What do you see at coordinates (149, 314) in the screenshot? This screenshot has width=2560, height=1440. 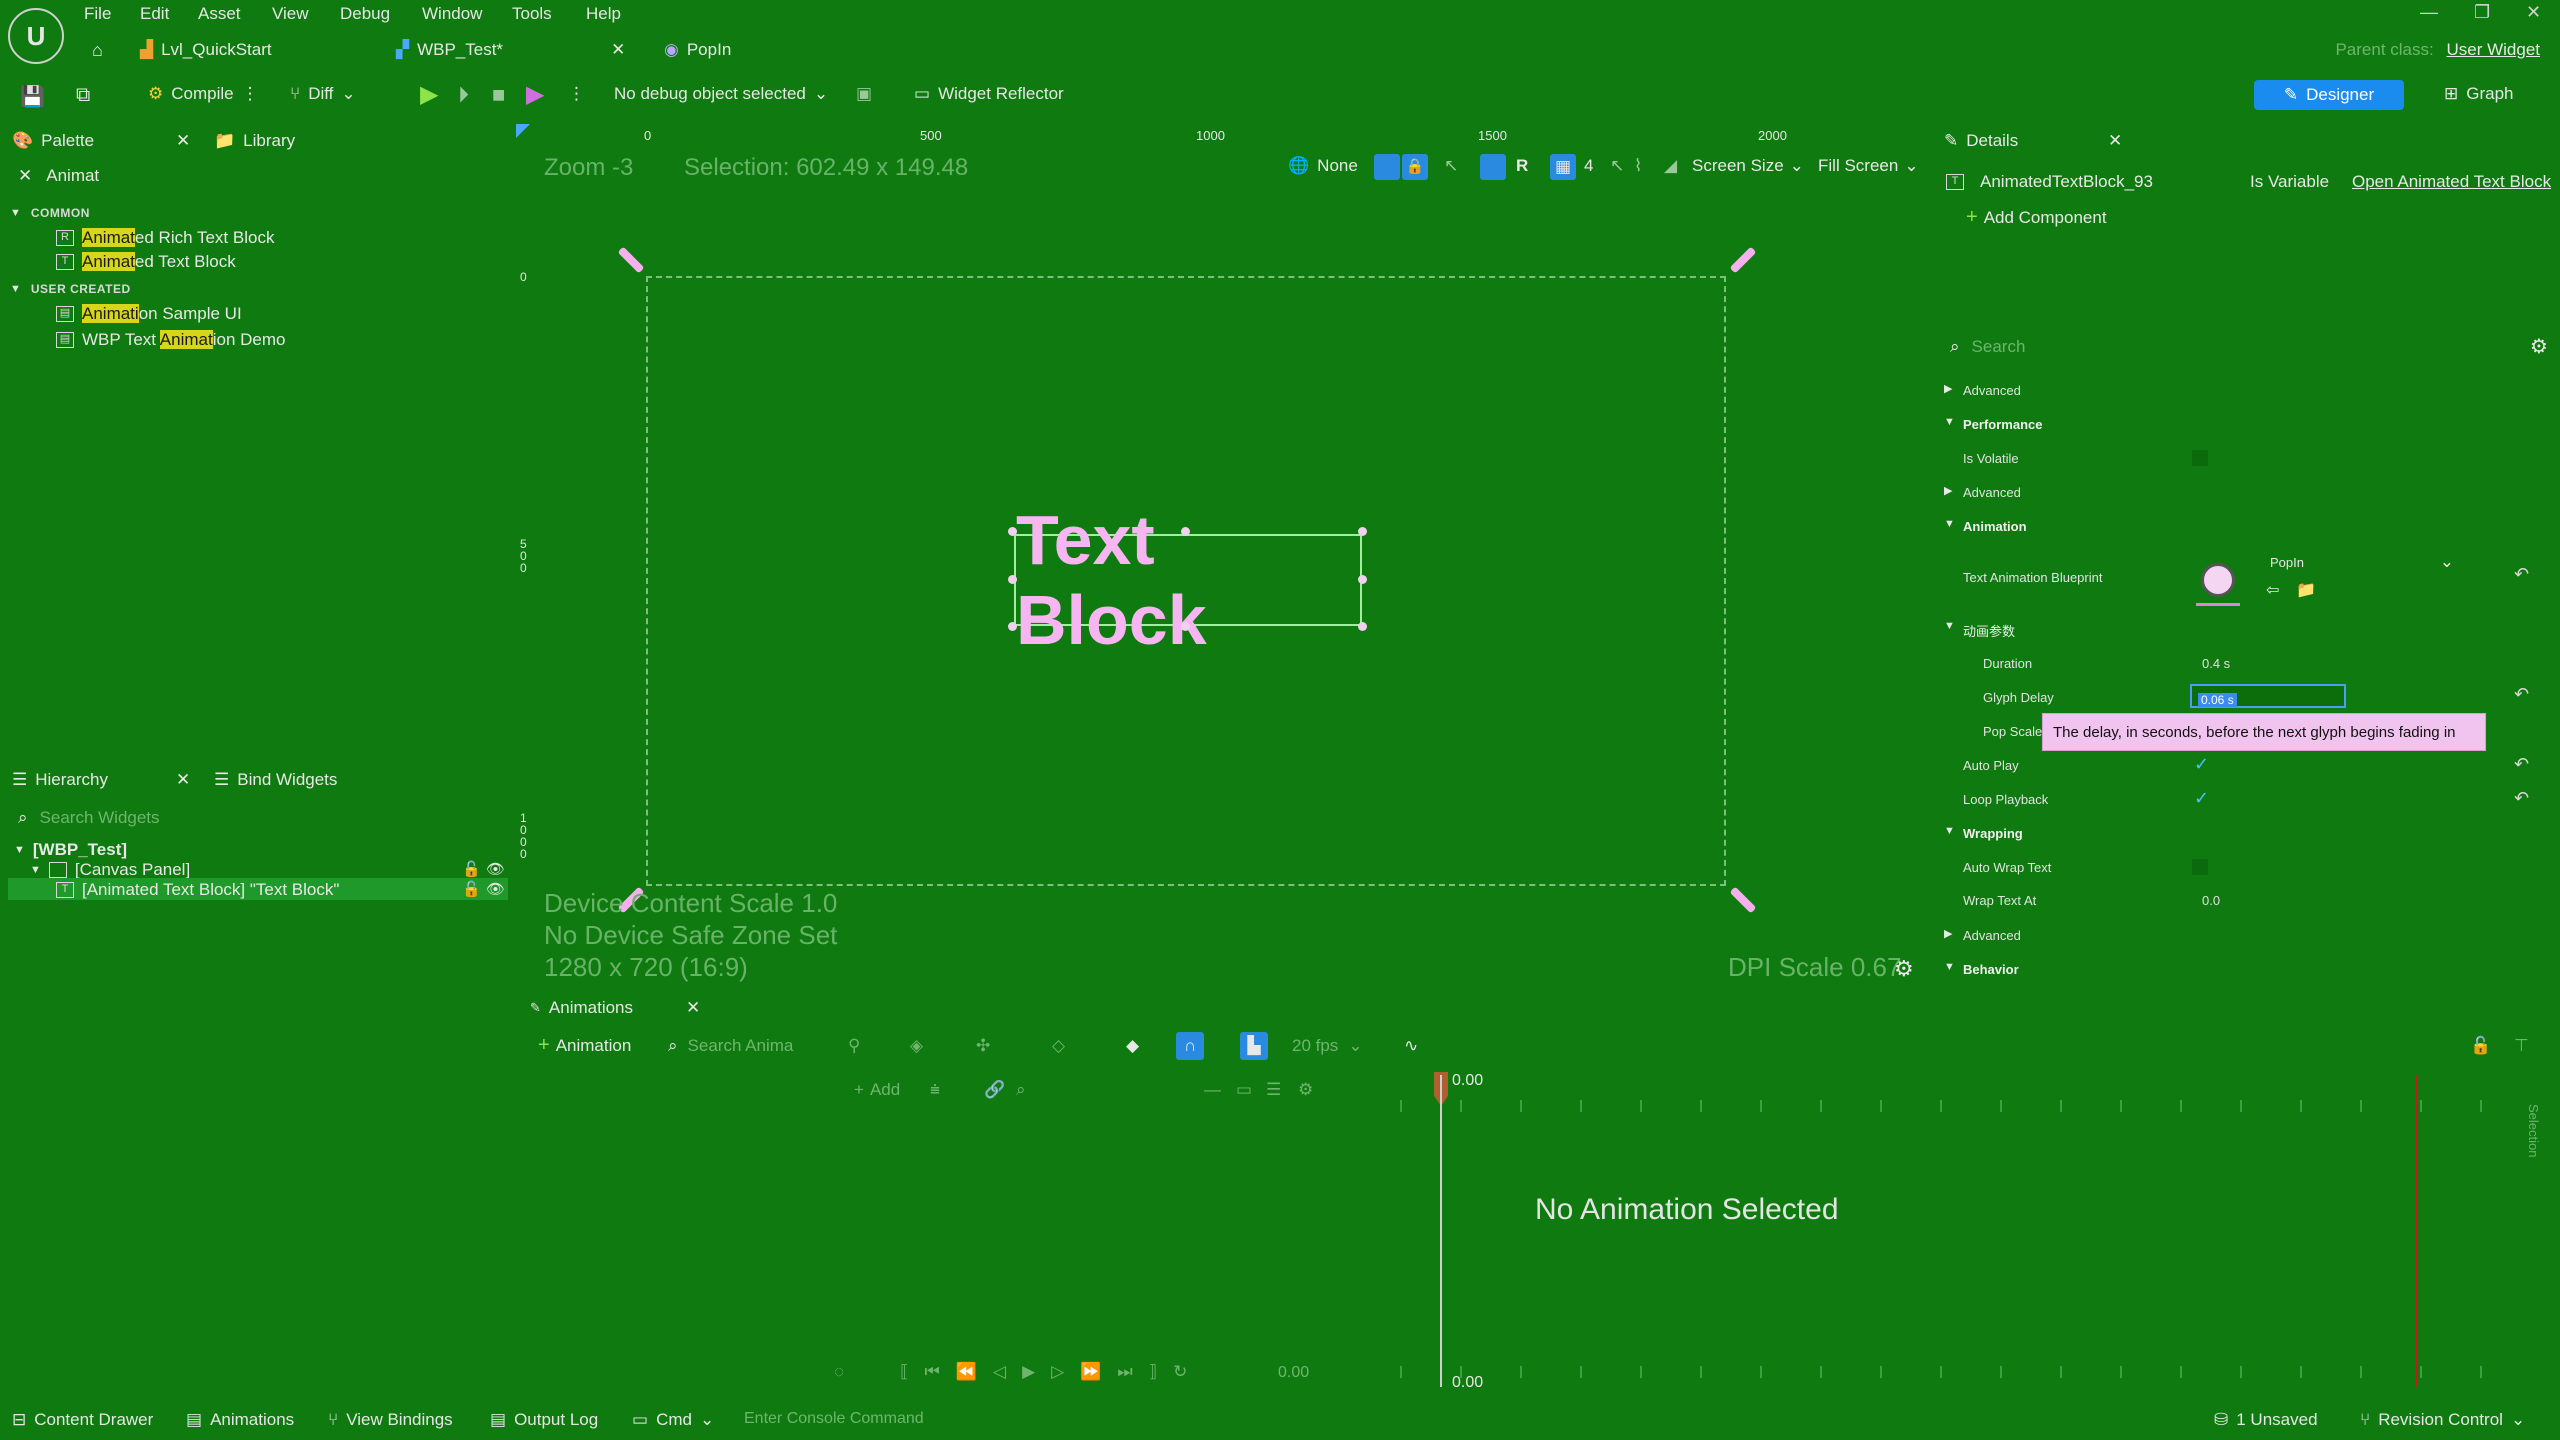 I see `palette-item-animation-sample-ui: ▤ Animation Sample UI` at bounding box center [149, 314].